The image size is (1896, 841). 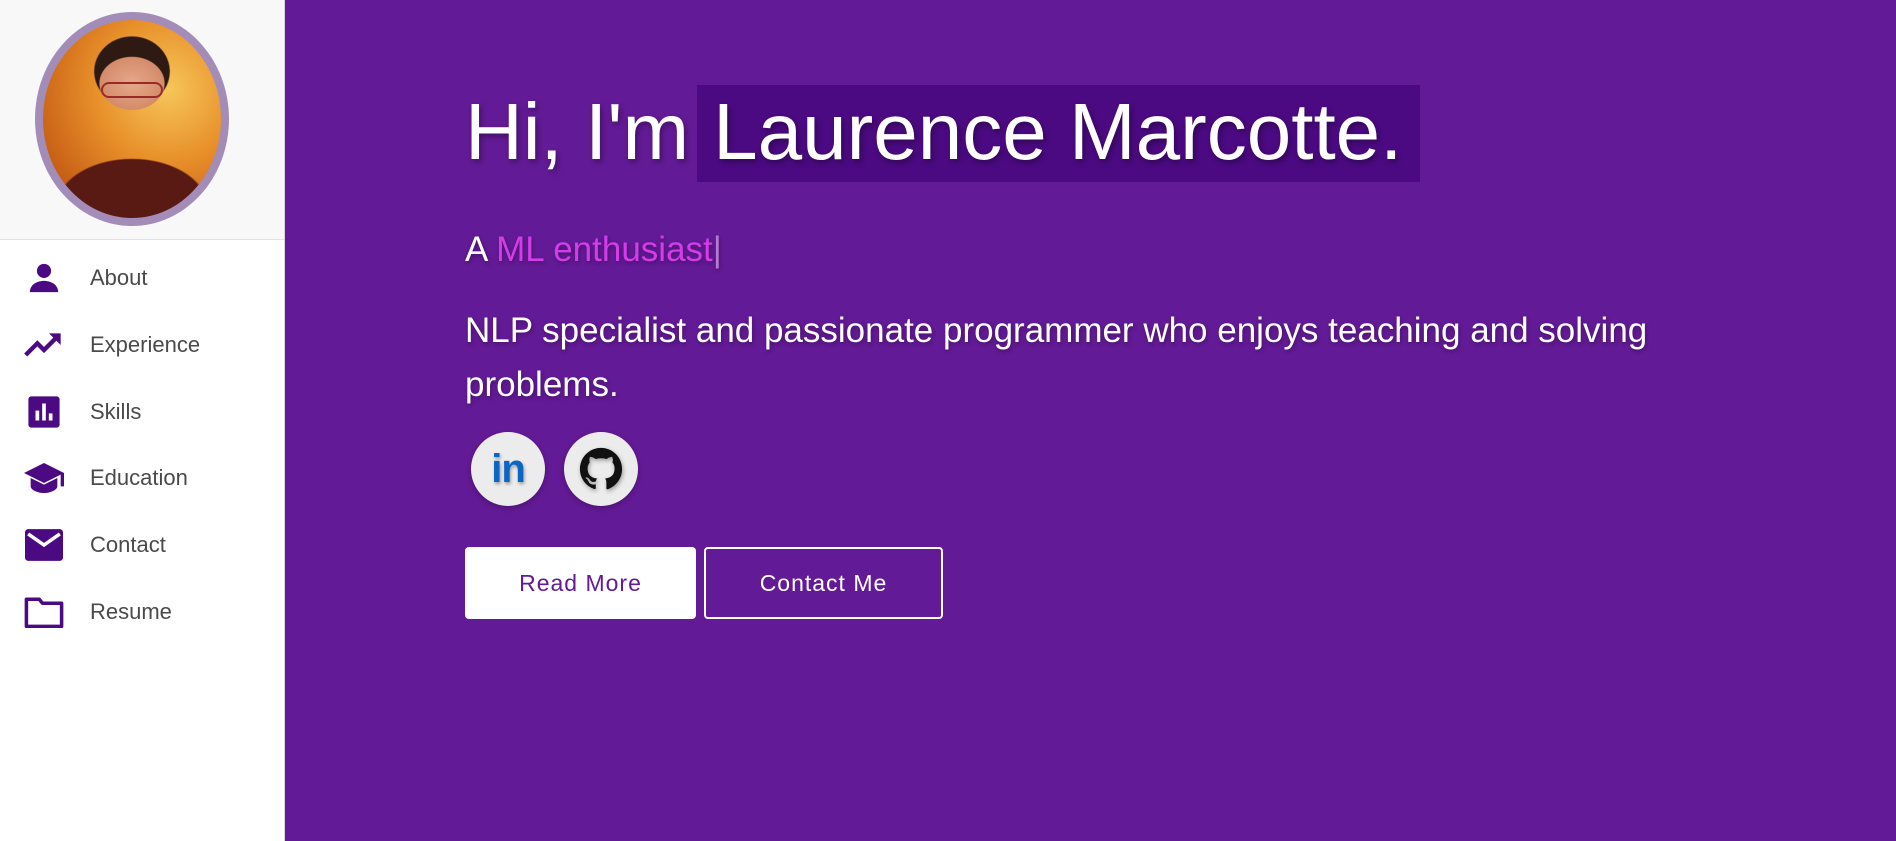 I want to click on contact-me-button: Contact Me, so click(x=823, y=583).